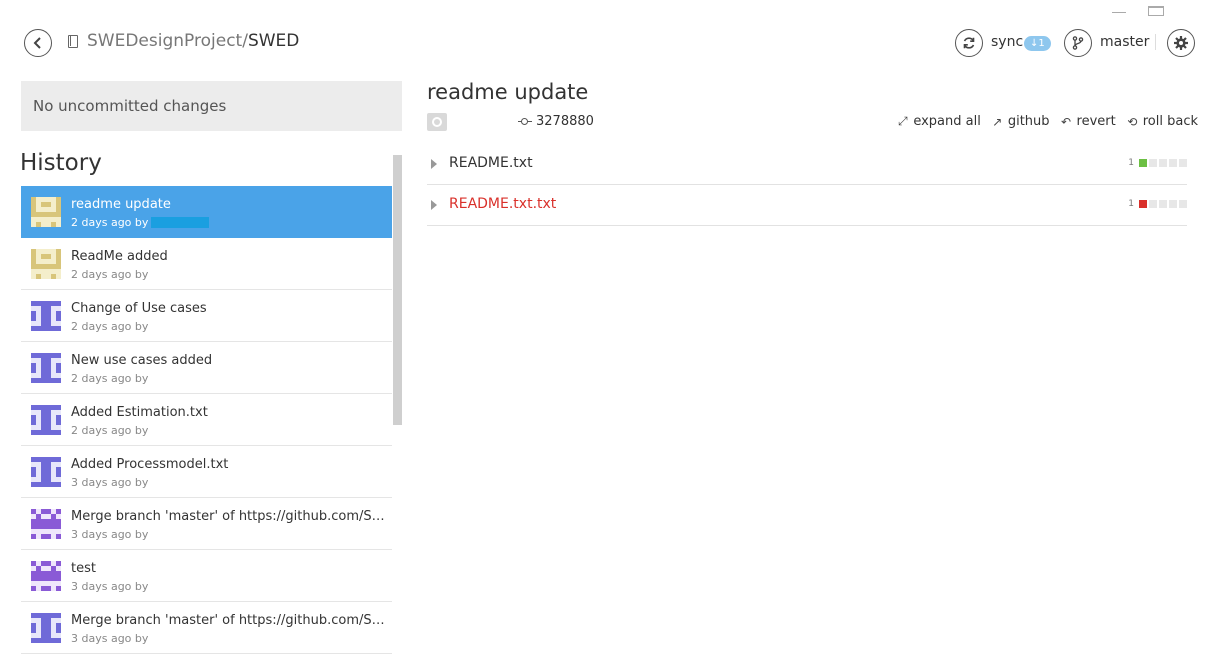  I want to click on gear-icon, so click(1181, 43).